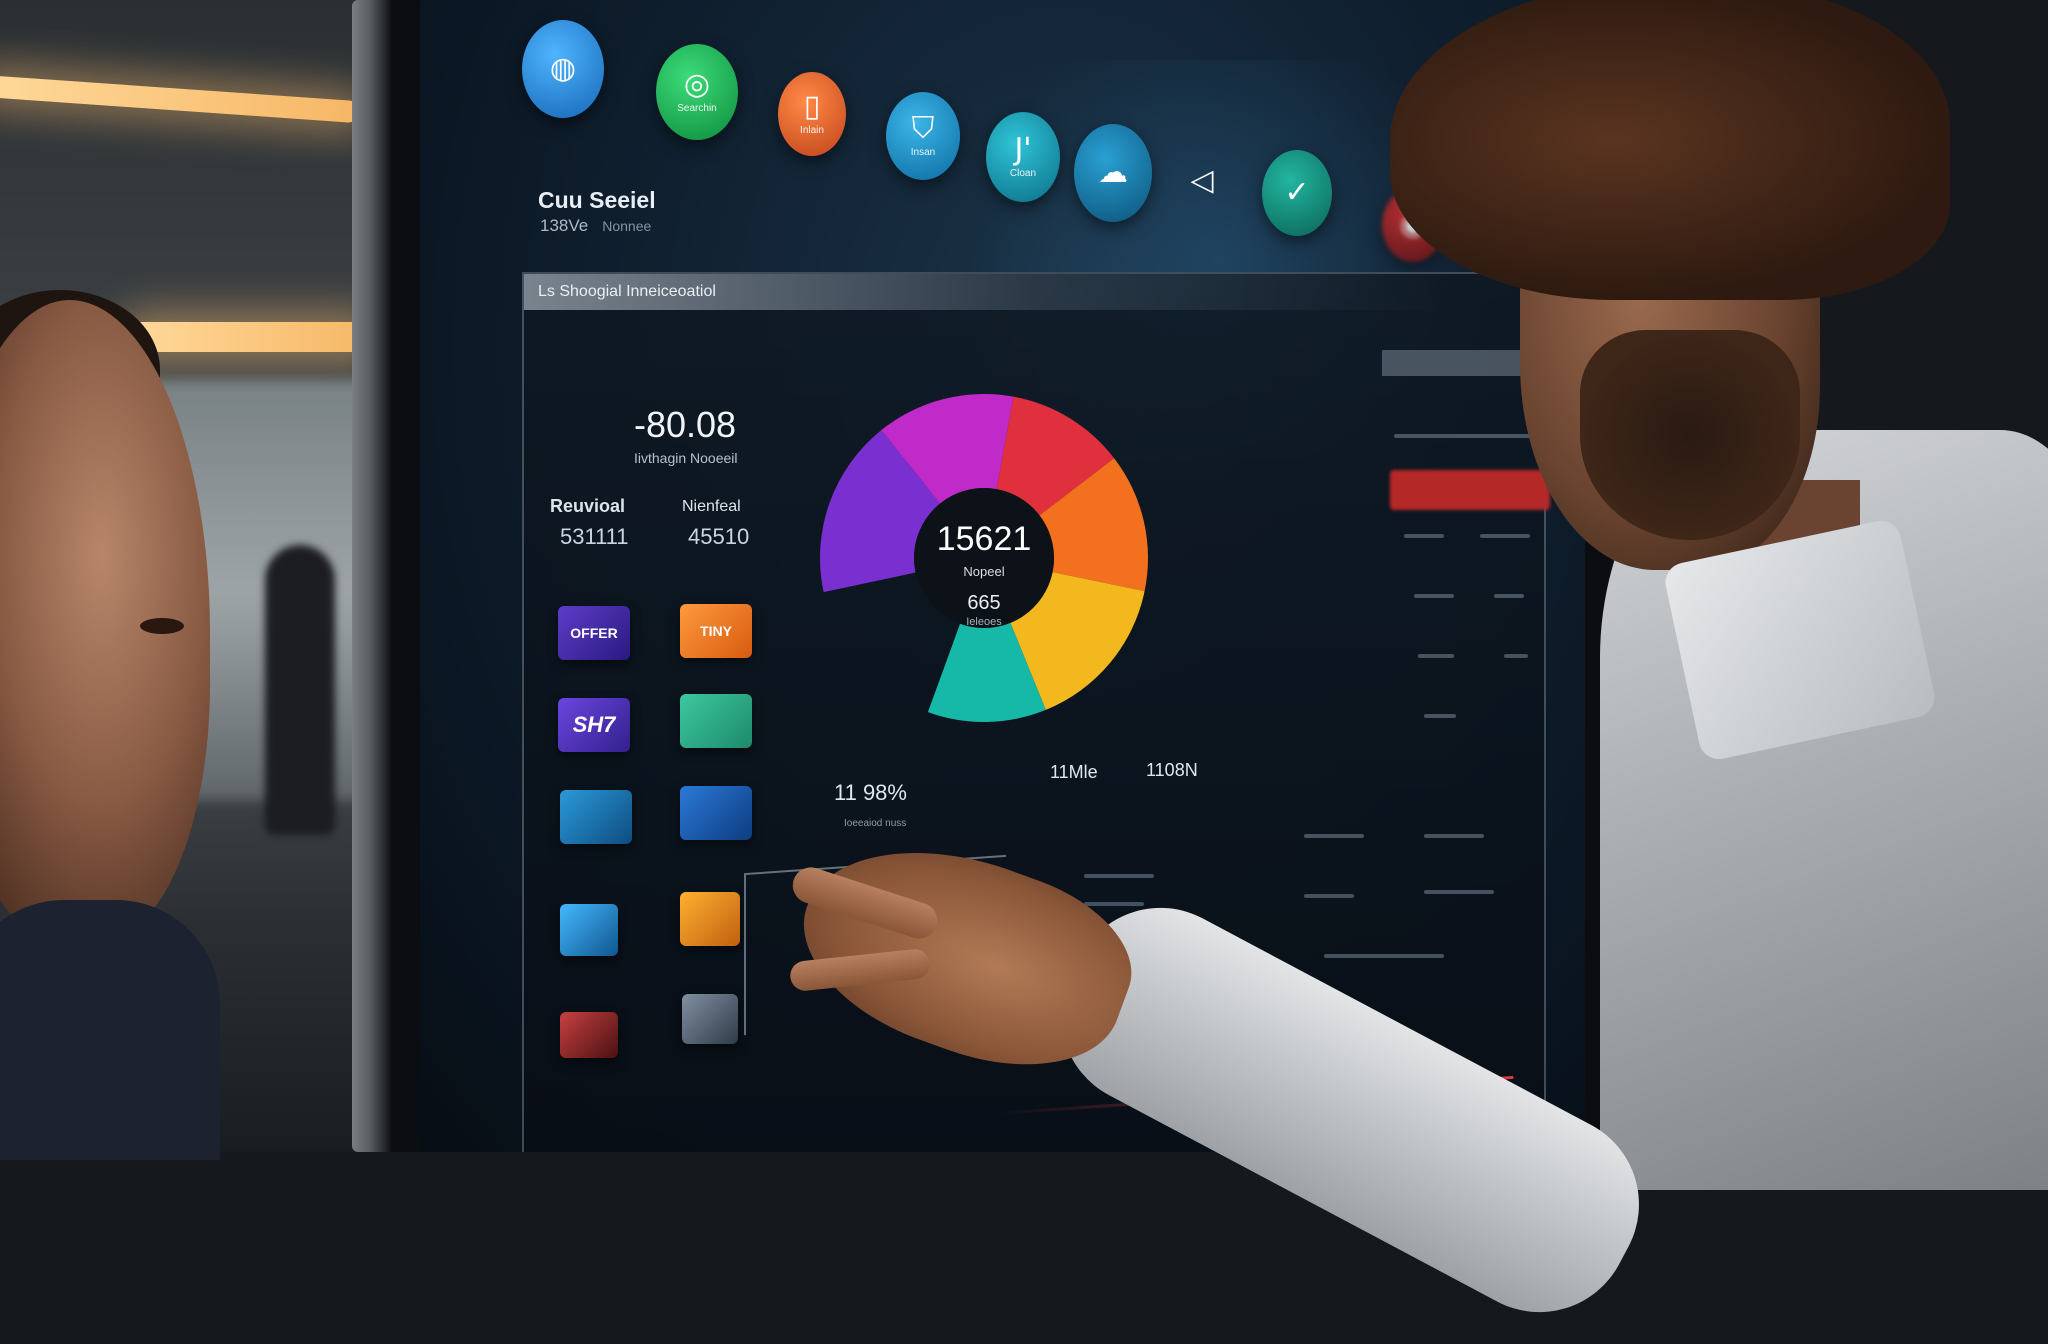 This screenshot has height=1344, width=2048. Describe the element at coordinates (597, 200) in the screenshot. I see `brand-title: Cuu Seeiel` at that location.